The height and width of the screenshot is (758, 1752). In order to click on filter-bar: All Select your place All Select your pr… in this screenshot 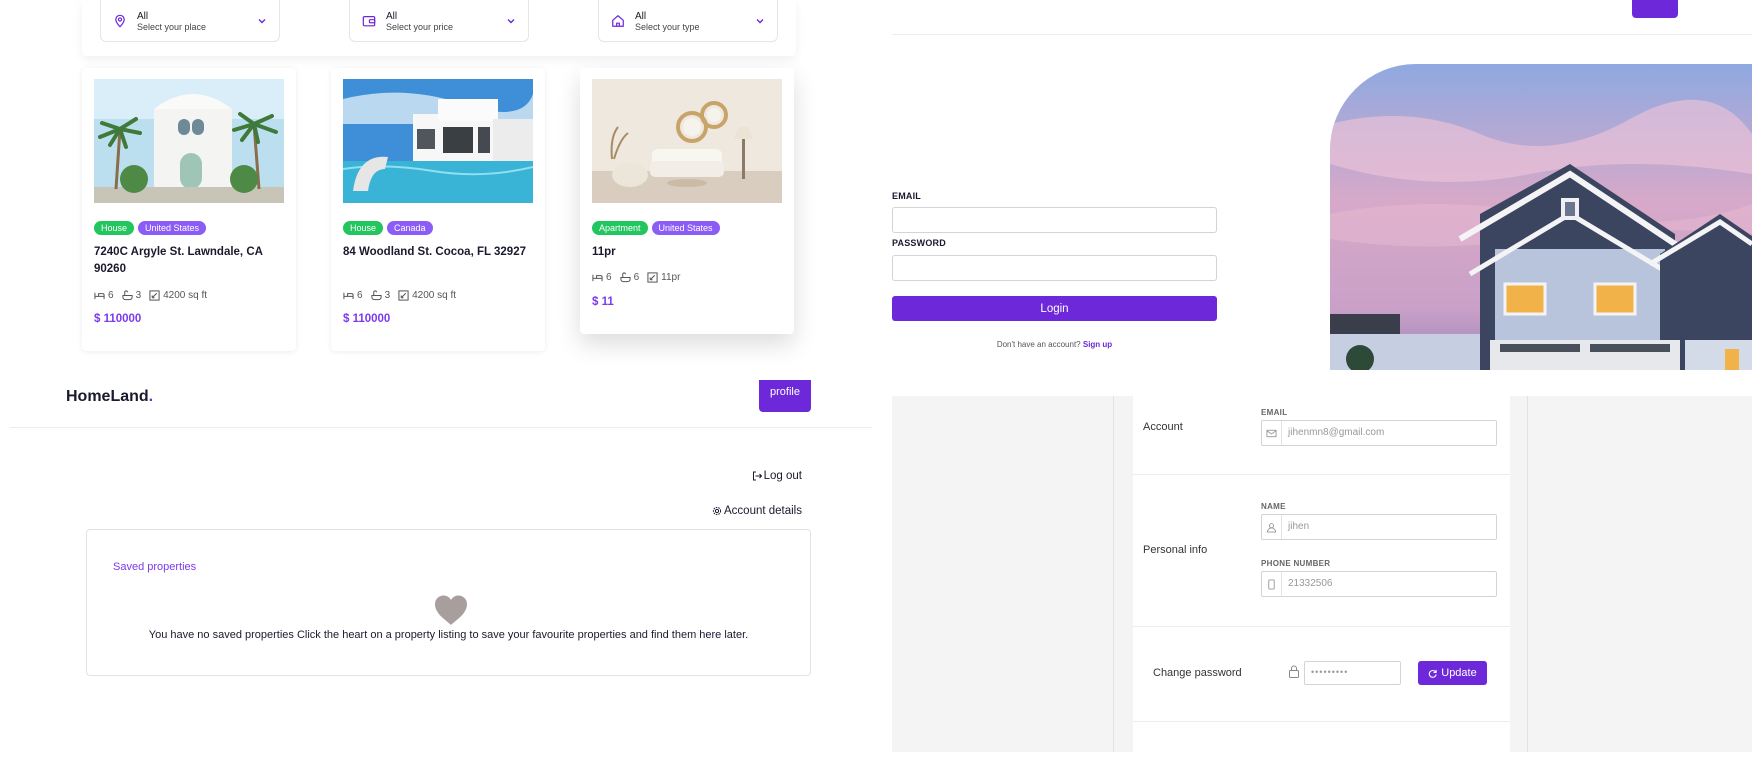, I will do `click(439, 28)`.